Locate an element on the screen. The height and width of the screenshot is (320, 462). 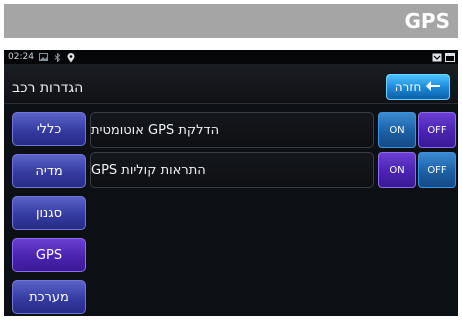
sidebar-item-label: מערכת is located at coordinates (49, 297).